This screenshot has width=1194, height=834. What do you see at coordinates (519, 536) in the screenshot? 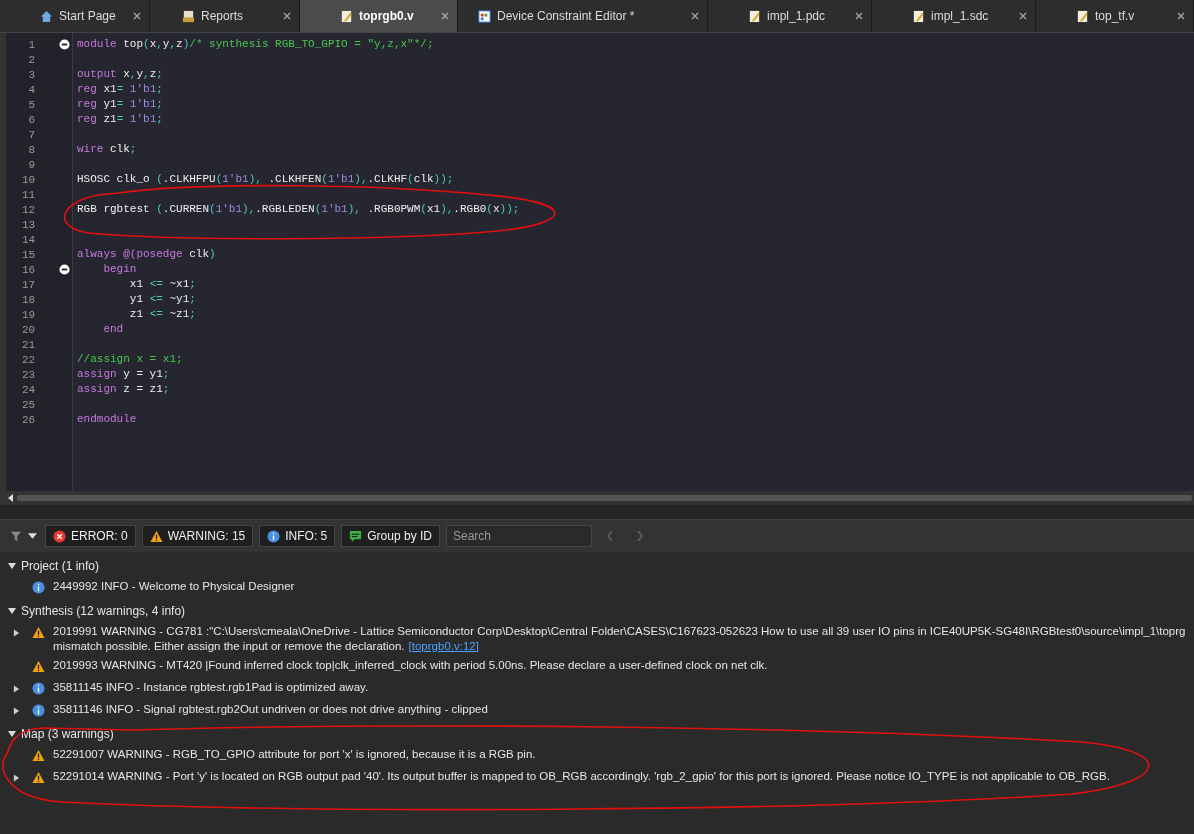
I see `search-field: Search` at bounding box center [519, 536].